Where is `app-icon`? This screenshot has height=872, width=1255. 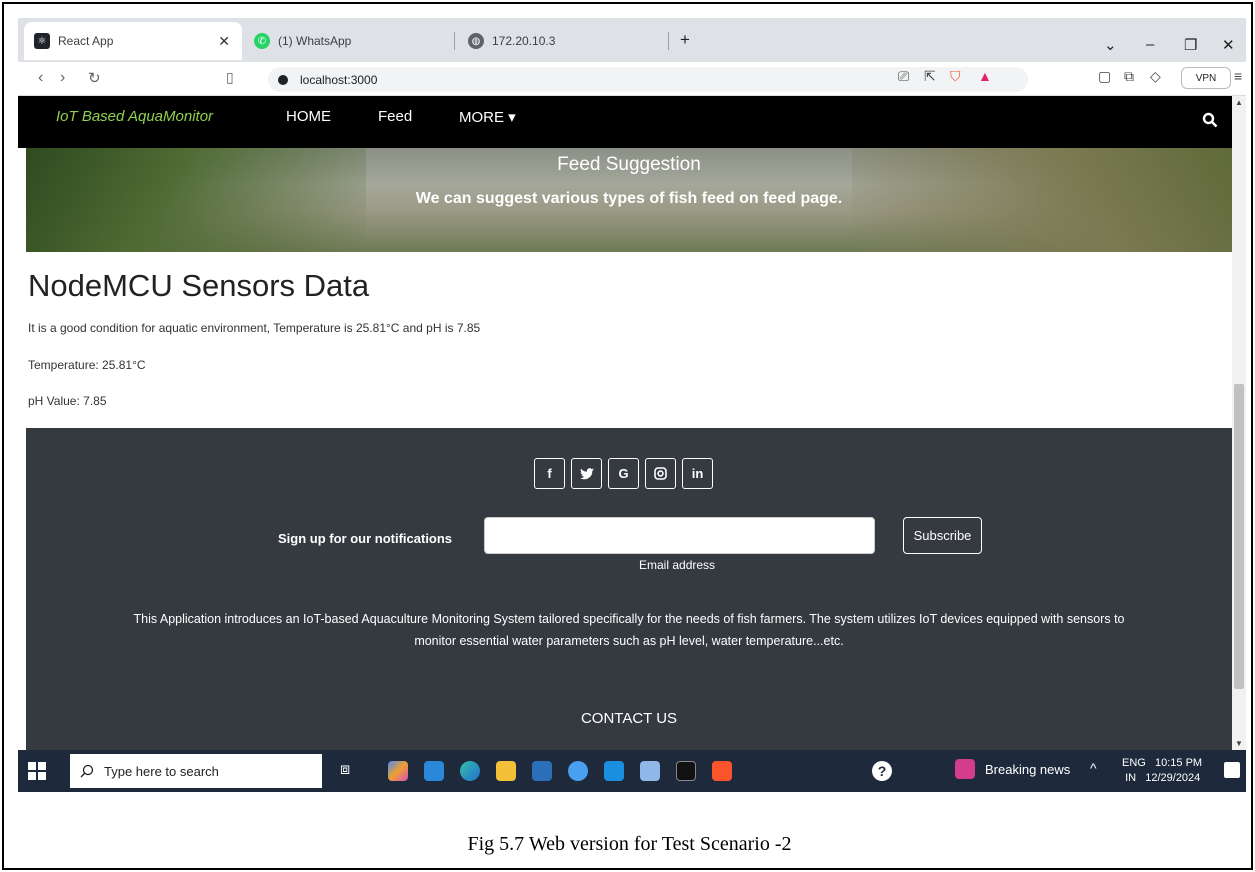
app-icon is located at coordinates (578, 771).